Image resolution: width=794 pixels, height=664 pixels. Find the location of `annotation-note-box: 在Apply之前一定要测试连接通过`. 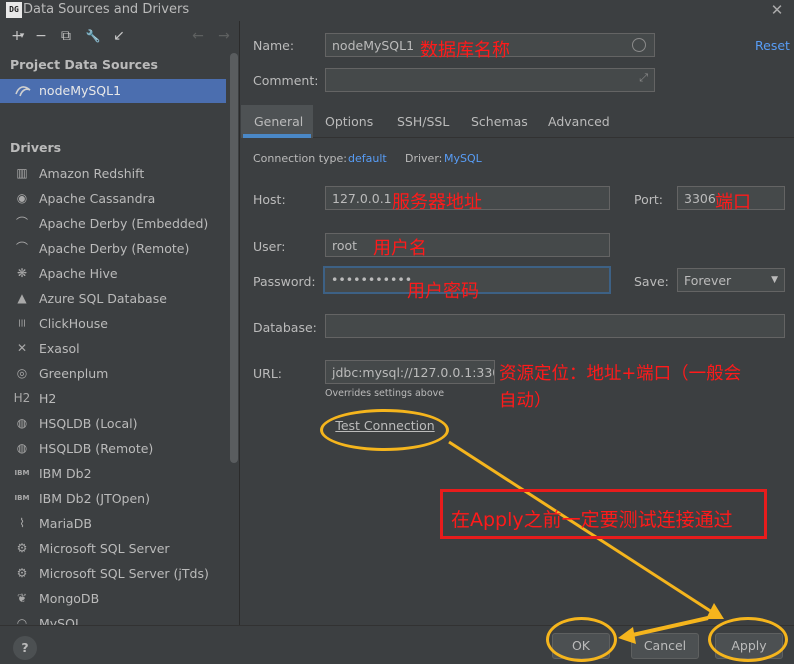

annotation-note-box: 在Apply之前一定要测试连接通过 is located at coordinates (603, 514).